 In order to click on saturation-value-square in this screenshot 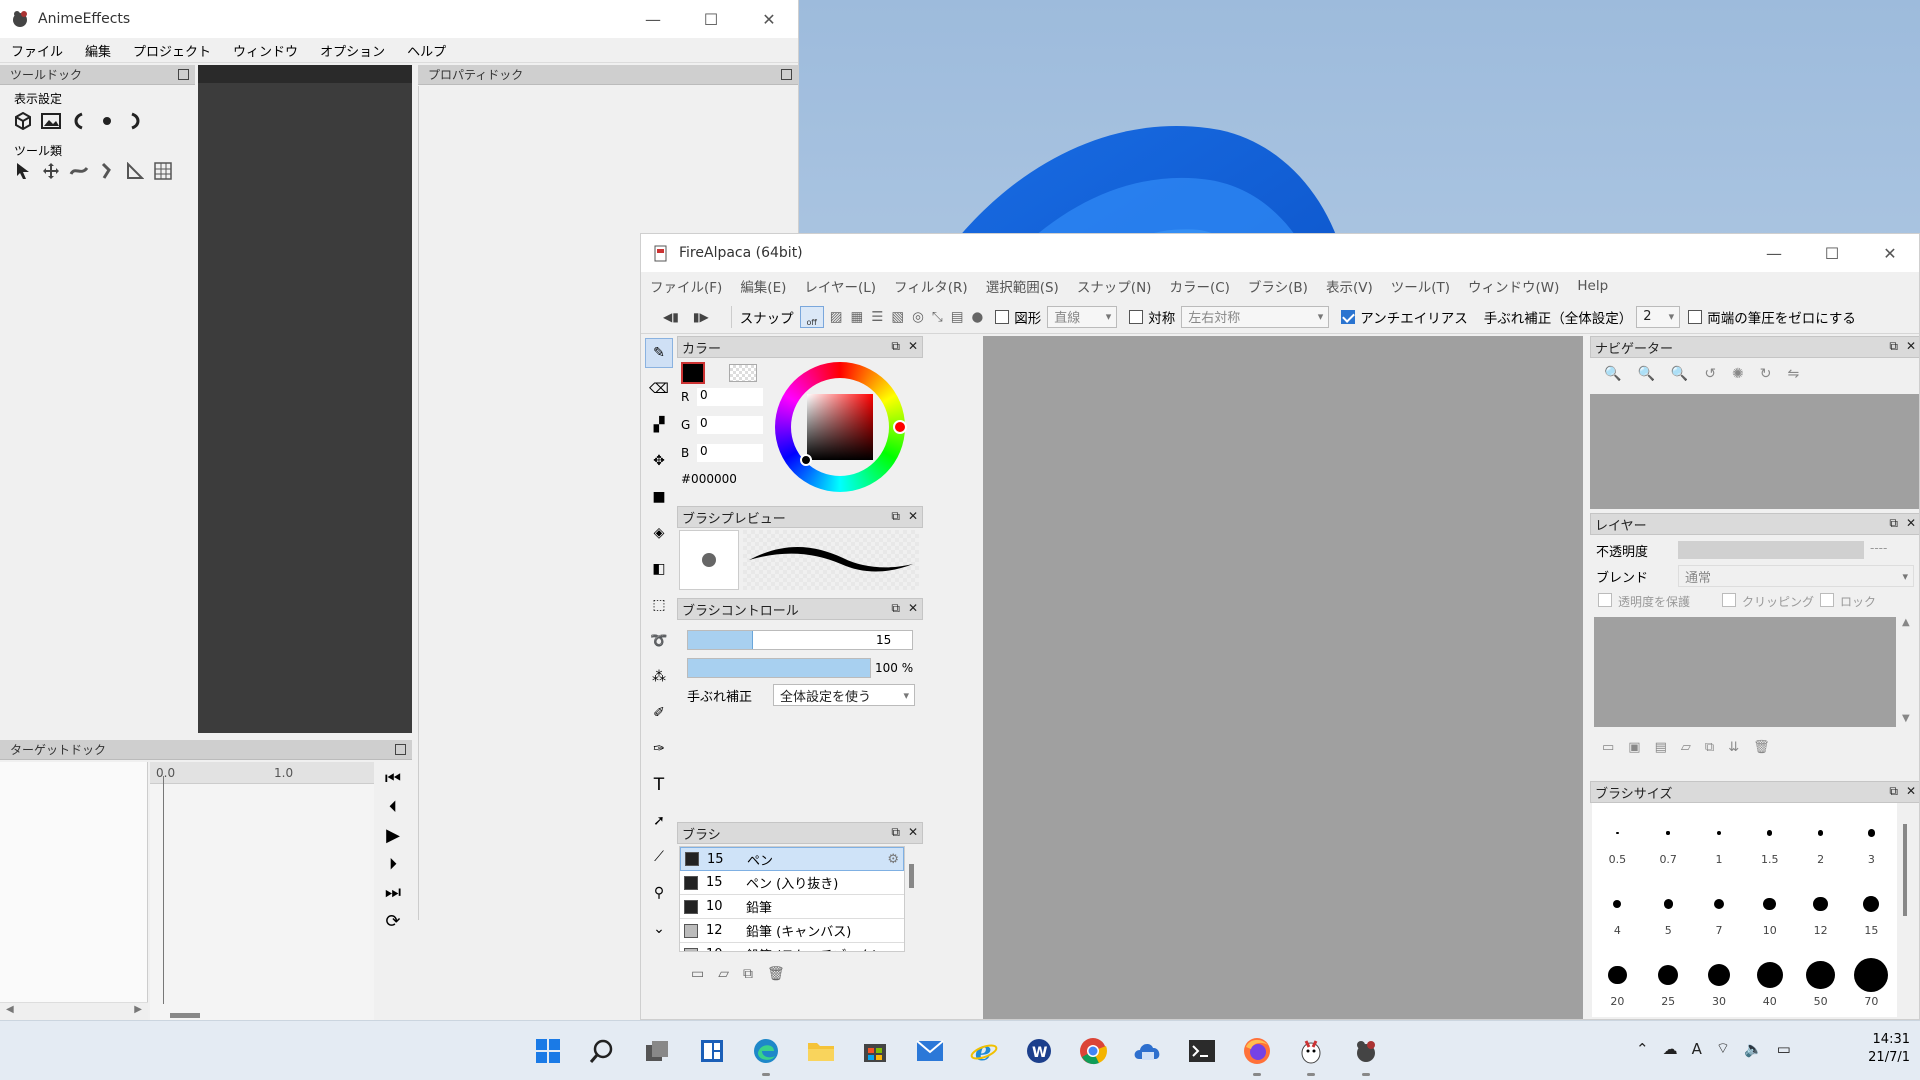, I will do `click(840, 427)`.